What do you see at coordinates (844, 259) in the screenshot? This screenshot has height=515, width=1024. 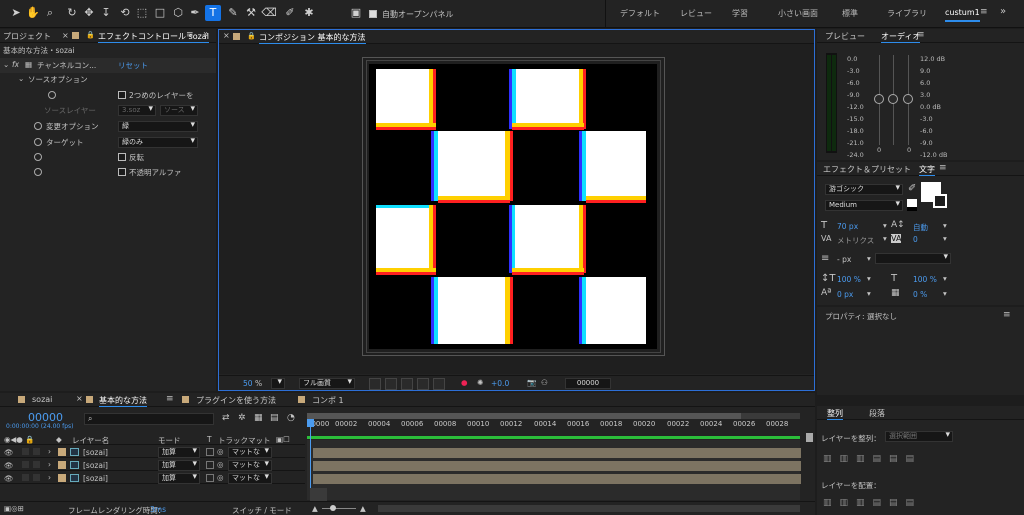 I see `stroke-width-value: - px` at bounding box center [844, 259].